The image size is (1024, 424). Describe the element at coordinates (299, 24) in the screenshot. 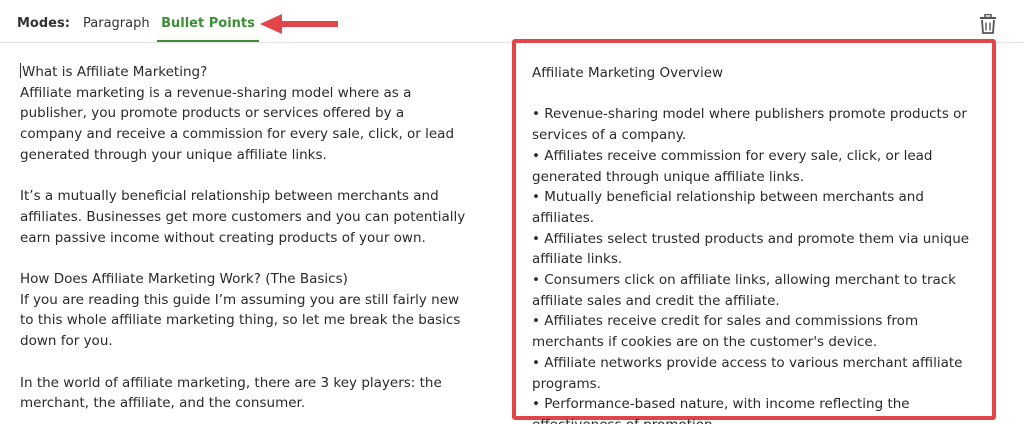

I see `annotation-arrow-icon` at that location.